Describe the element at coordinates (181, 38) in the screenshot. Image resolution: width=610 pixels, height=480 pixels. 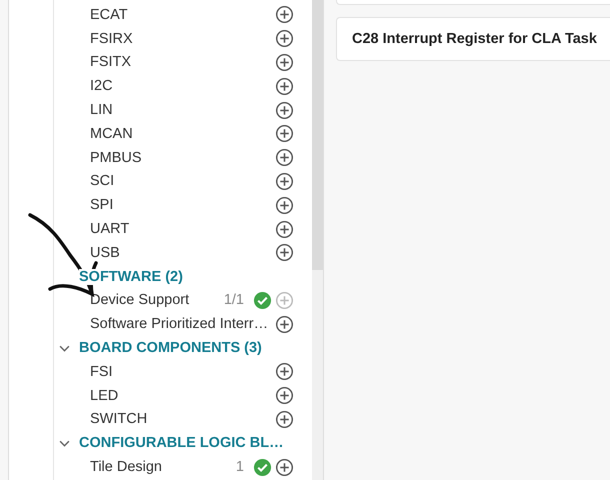
I see `module-name: FSIRX` at that location.